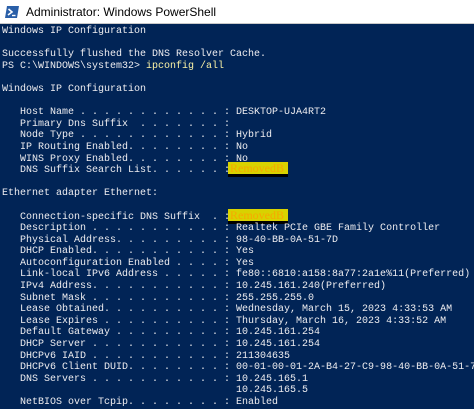  What do you see at coordinates (116, 217) in the screenshot?
I see `console-line-text: Connection-specific DNS Suffix . :` at bounding box center [116, 217].